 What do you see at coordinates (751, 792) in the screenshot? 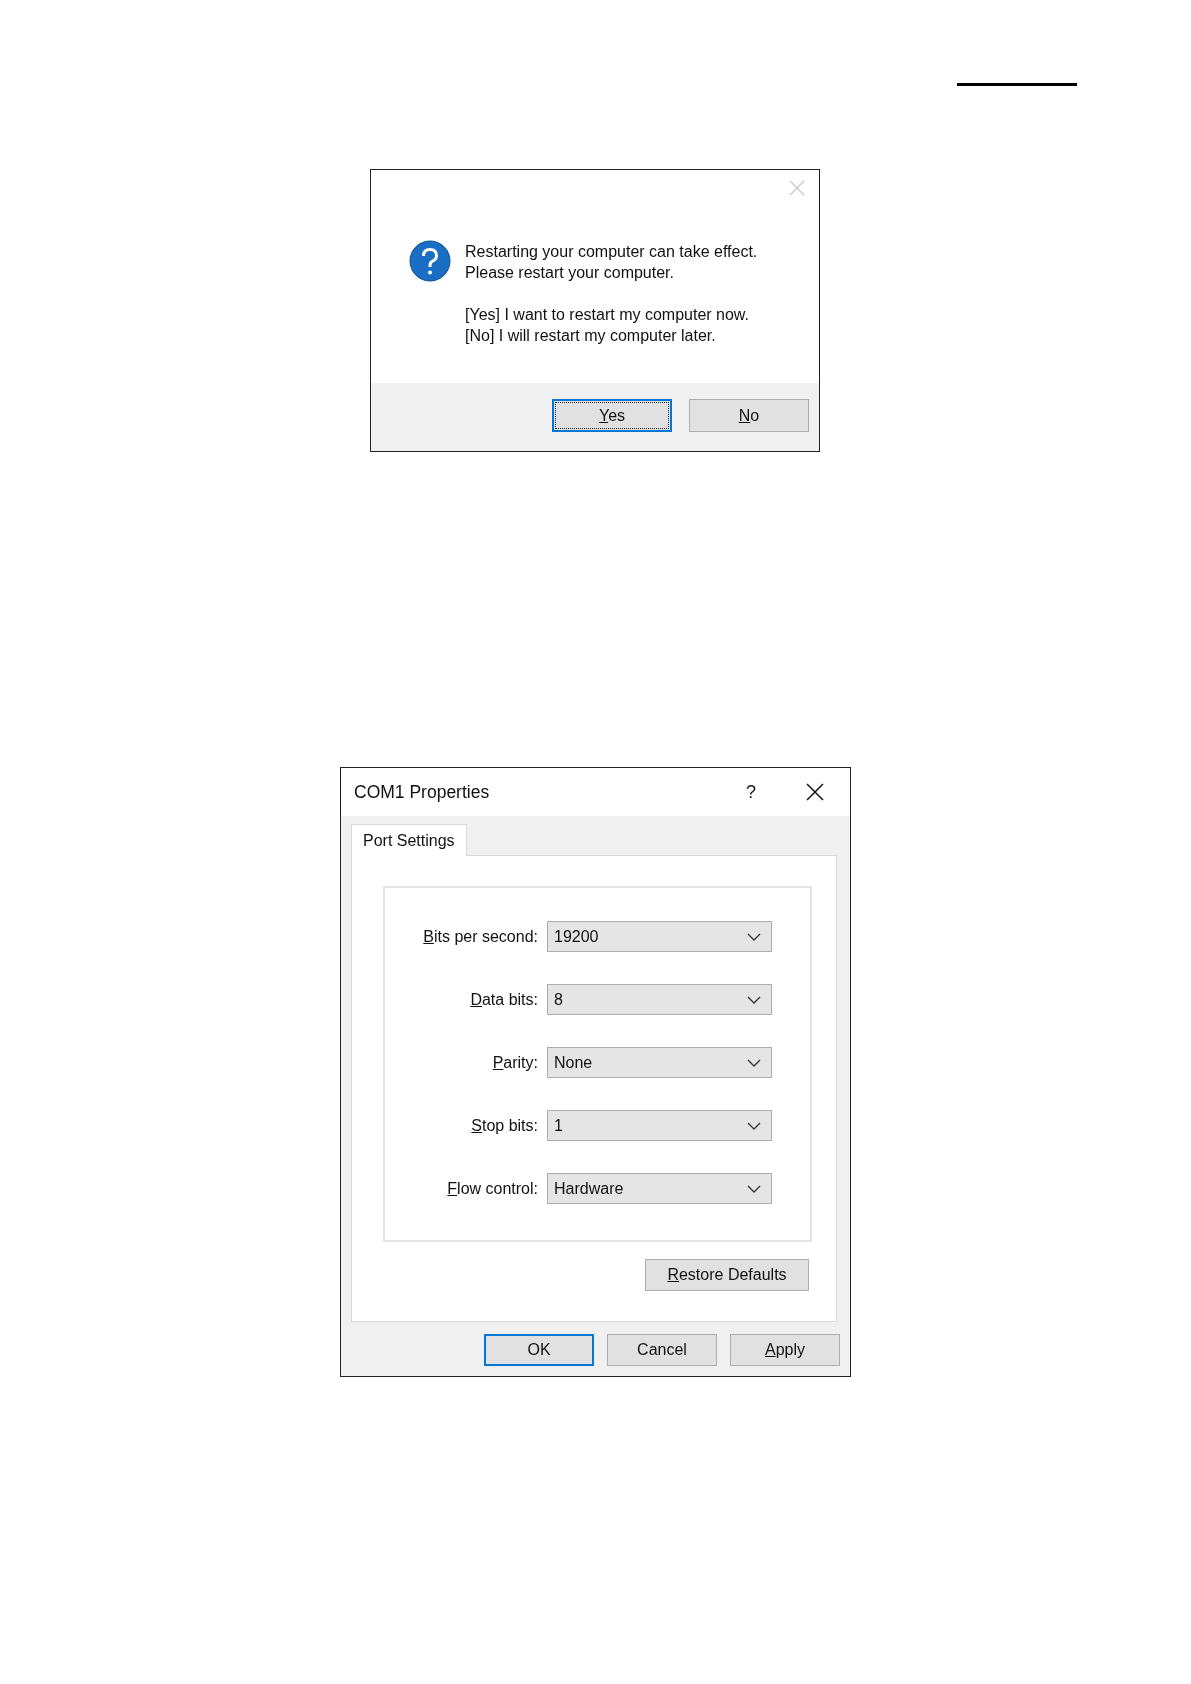
I see `help-button: ?` at bounding box center [751, 792].